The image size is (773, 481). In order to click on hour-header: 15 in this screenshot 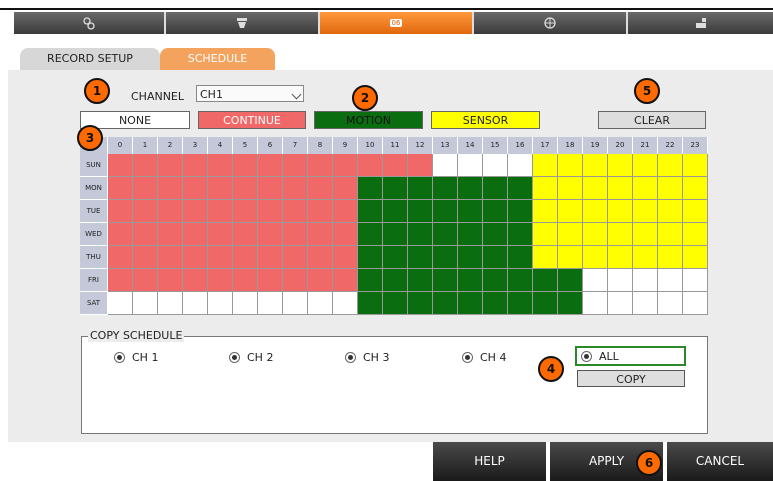, I will do `click(495, 145)`.